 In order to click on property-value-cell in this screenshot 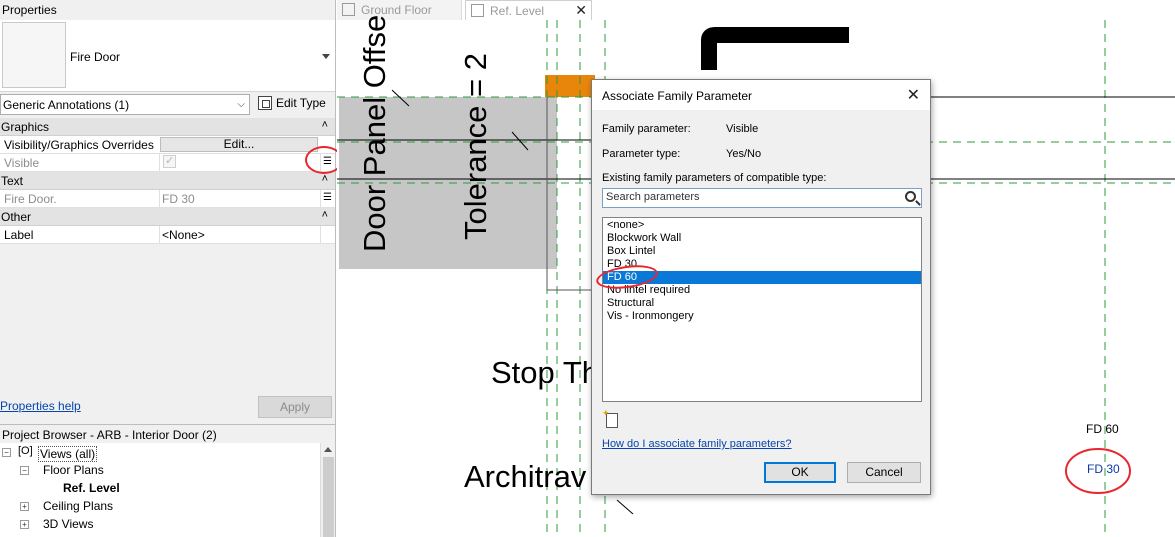, I will do `click(239, 162)`.